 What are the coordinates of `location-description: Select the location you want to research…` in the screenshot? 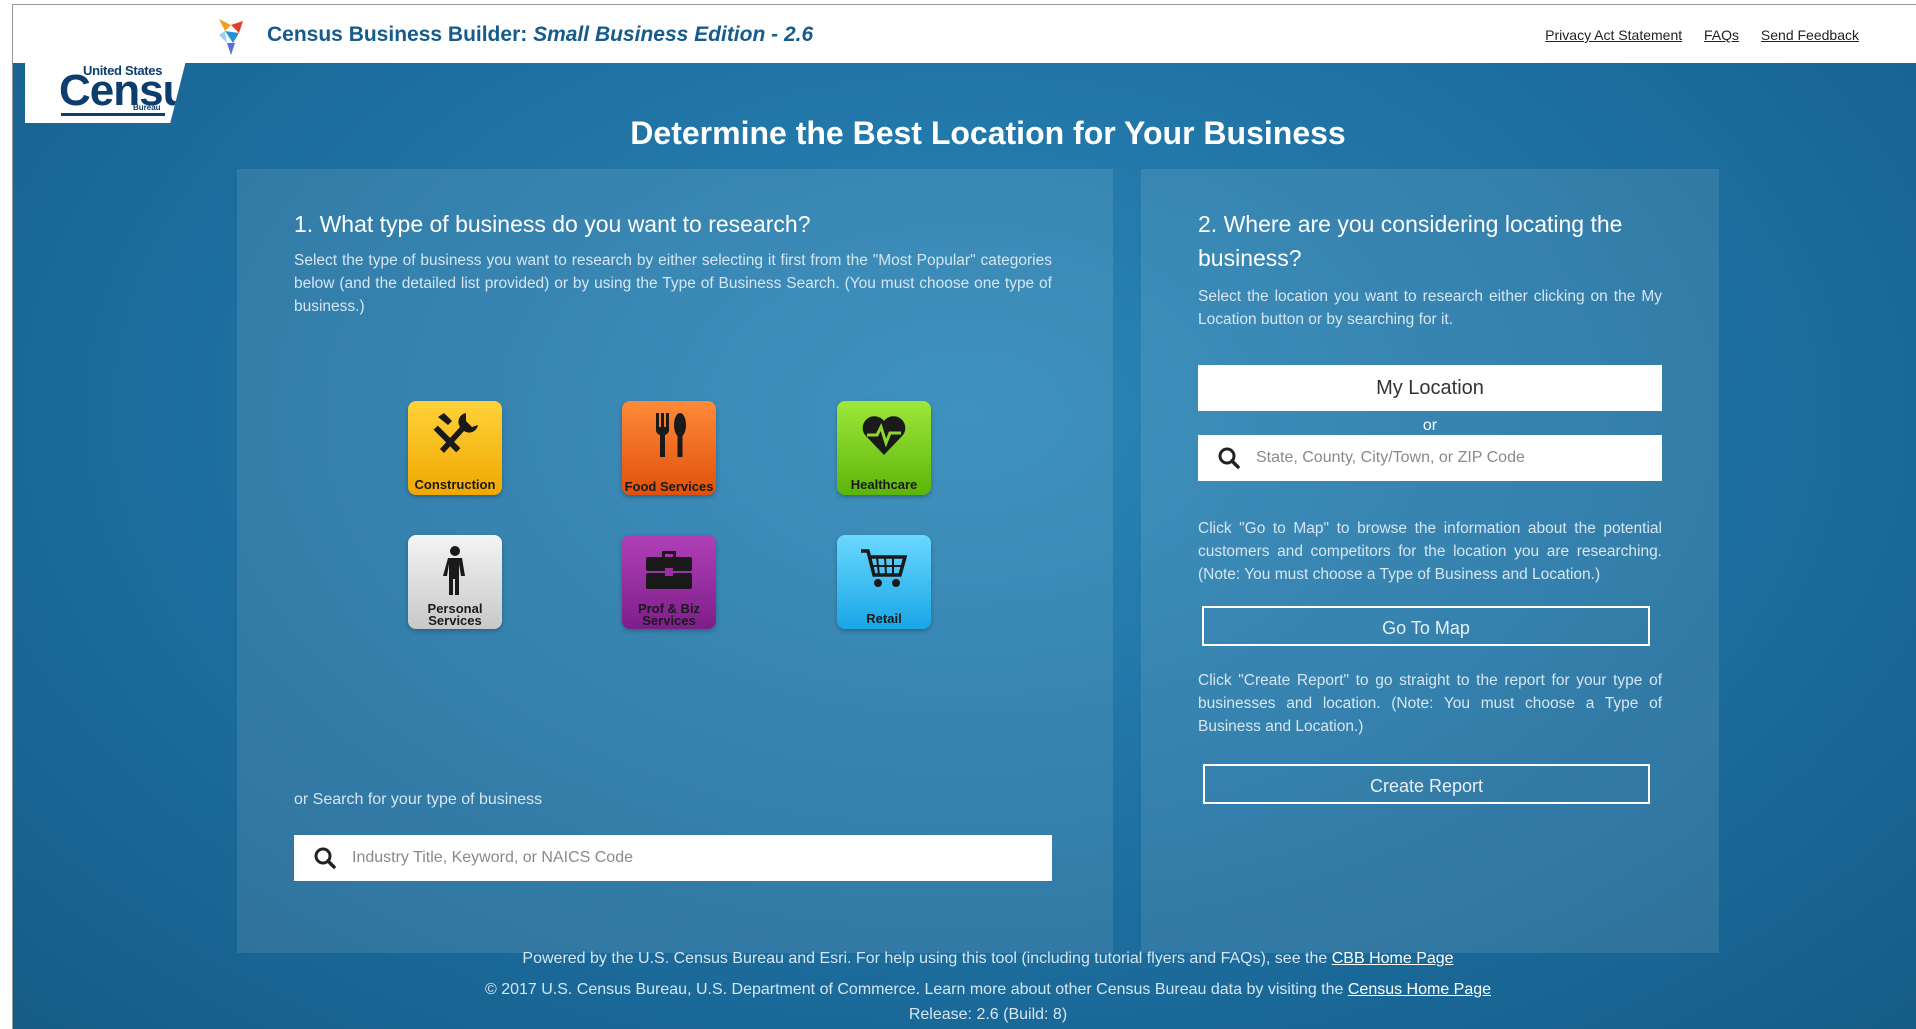 It's located at (1430, 308).